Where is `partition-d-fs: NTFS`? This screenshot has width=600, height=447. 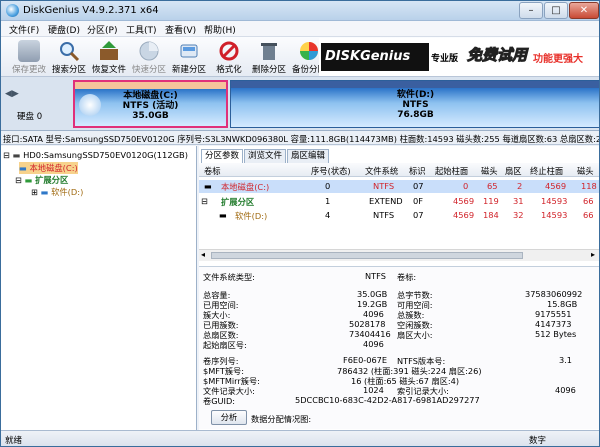
partition-d-fs: NTFS is located at coordinates (415, 105).